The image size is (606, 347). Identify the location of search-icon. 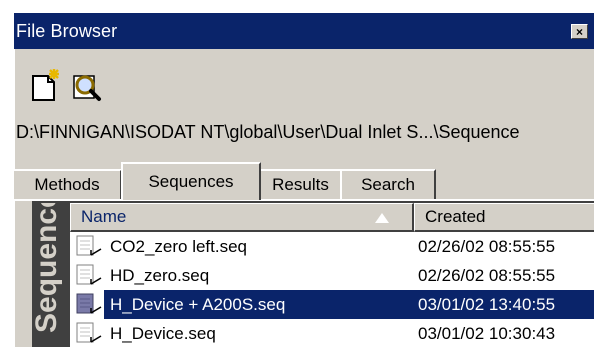
(87, 88).